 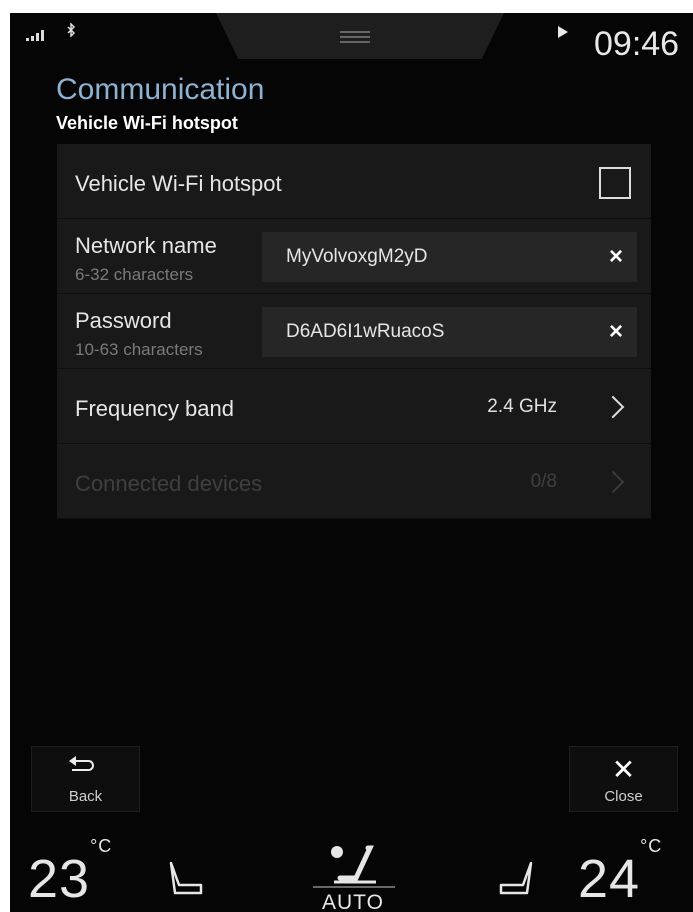 I want to click on status-bar: 09:46, so click(x=351, y=38).